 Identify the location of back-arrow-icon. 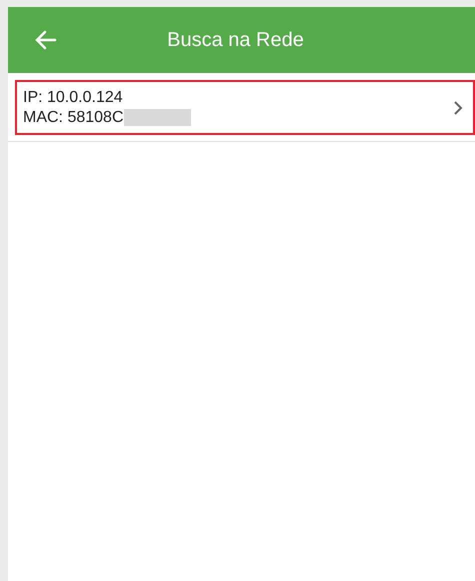
(46, 40).